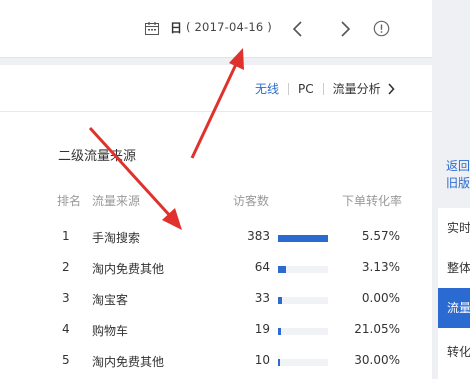  I want to click on tab-wireless: 无线, so click(267, 88).